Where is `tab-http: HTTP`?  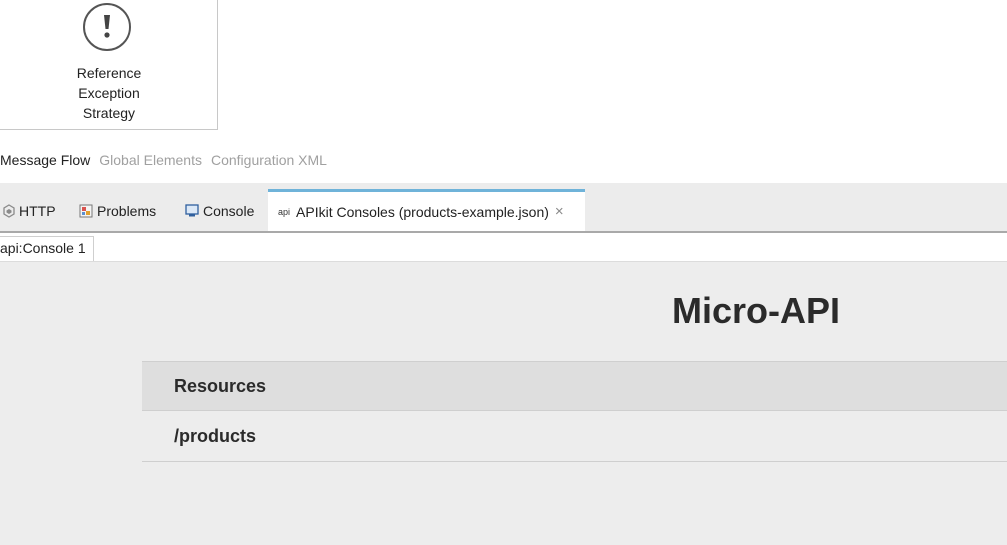
tab-http: HTTP is located at coordinates (29, 210).